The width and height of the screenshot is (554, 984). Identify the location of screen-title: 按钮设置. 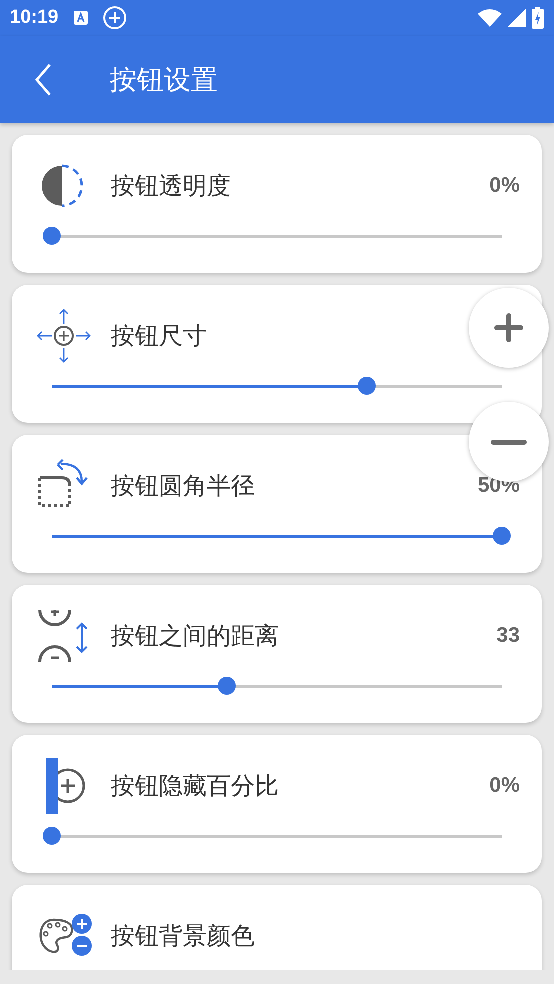
(164, 81).